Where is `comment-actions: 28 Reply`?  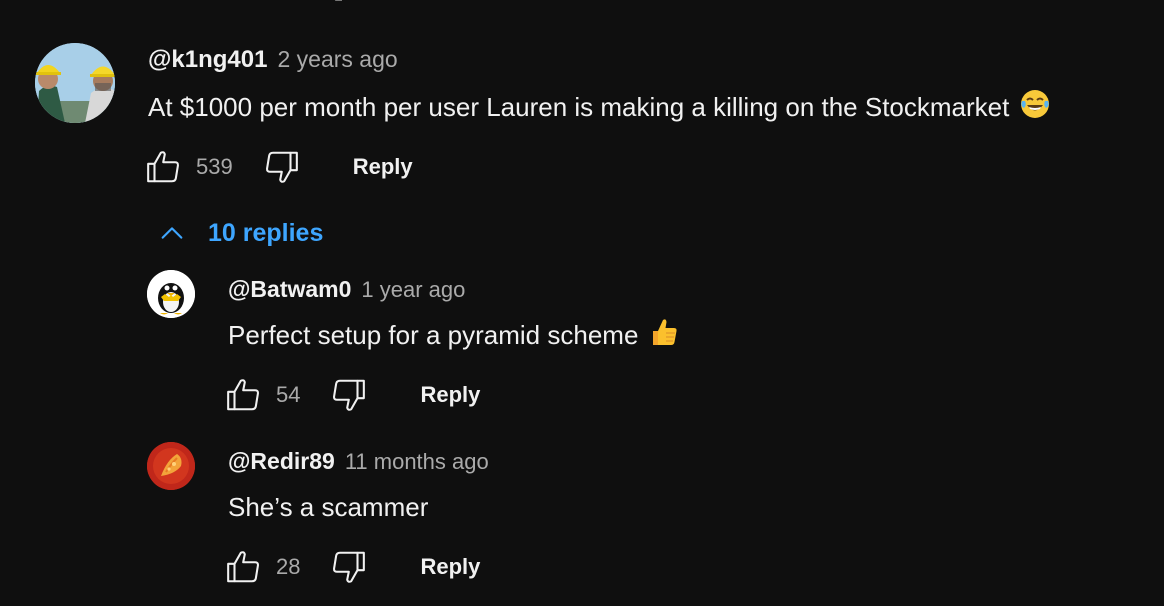 comment-actions: 28 Reply is located at coordinates (352, 567).